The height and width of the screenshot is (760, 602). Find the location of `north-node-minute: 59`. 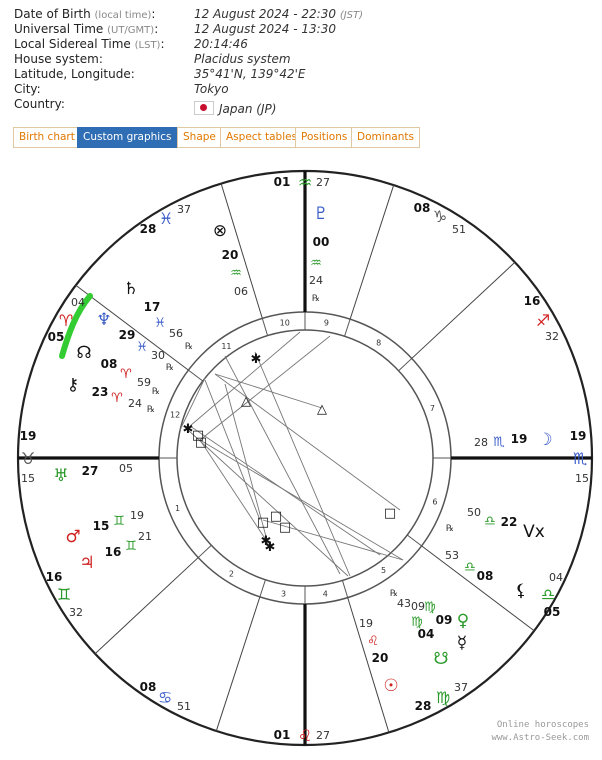

north-node-minute: 59 is located at coordinates (144, 382).